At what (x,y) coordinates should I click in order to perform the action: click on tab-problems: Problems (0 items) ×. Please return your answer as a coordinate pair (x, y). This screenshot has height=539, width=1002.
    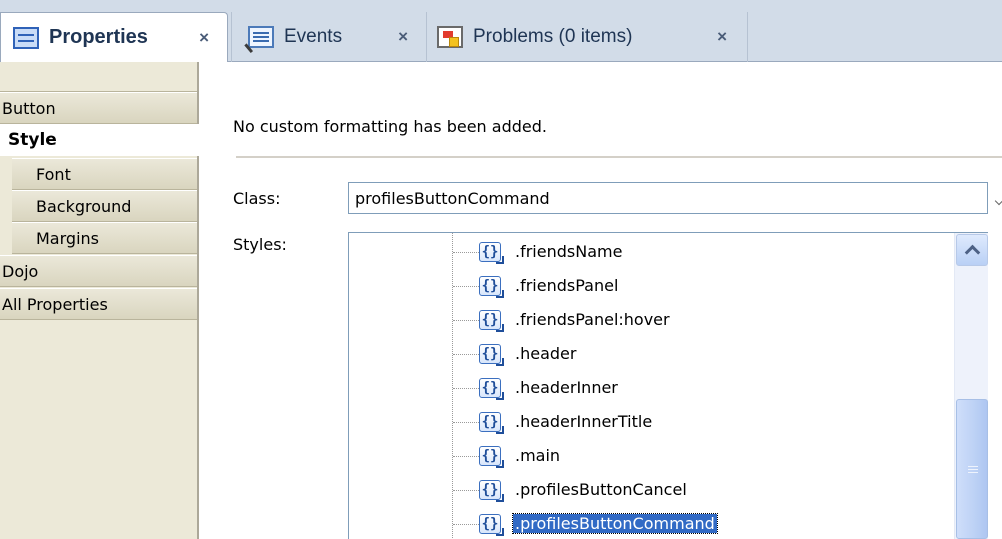
    Looking at the image, I should click on (587, 37).